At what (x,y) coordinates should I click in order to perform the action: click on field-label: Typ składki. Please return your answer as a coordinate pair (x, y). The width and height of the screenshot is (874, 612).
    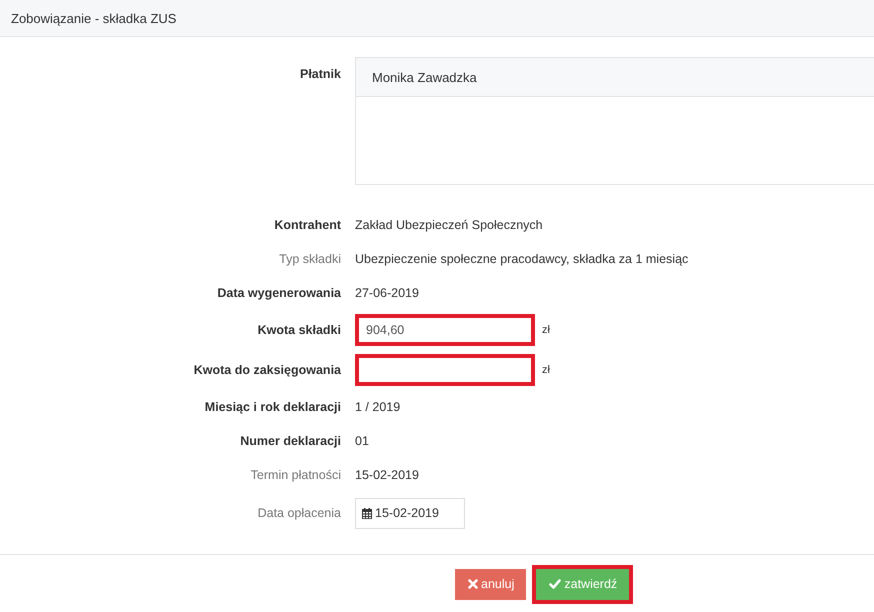
    Looking at the image, I should click on (310, 259).